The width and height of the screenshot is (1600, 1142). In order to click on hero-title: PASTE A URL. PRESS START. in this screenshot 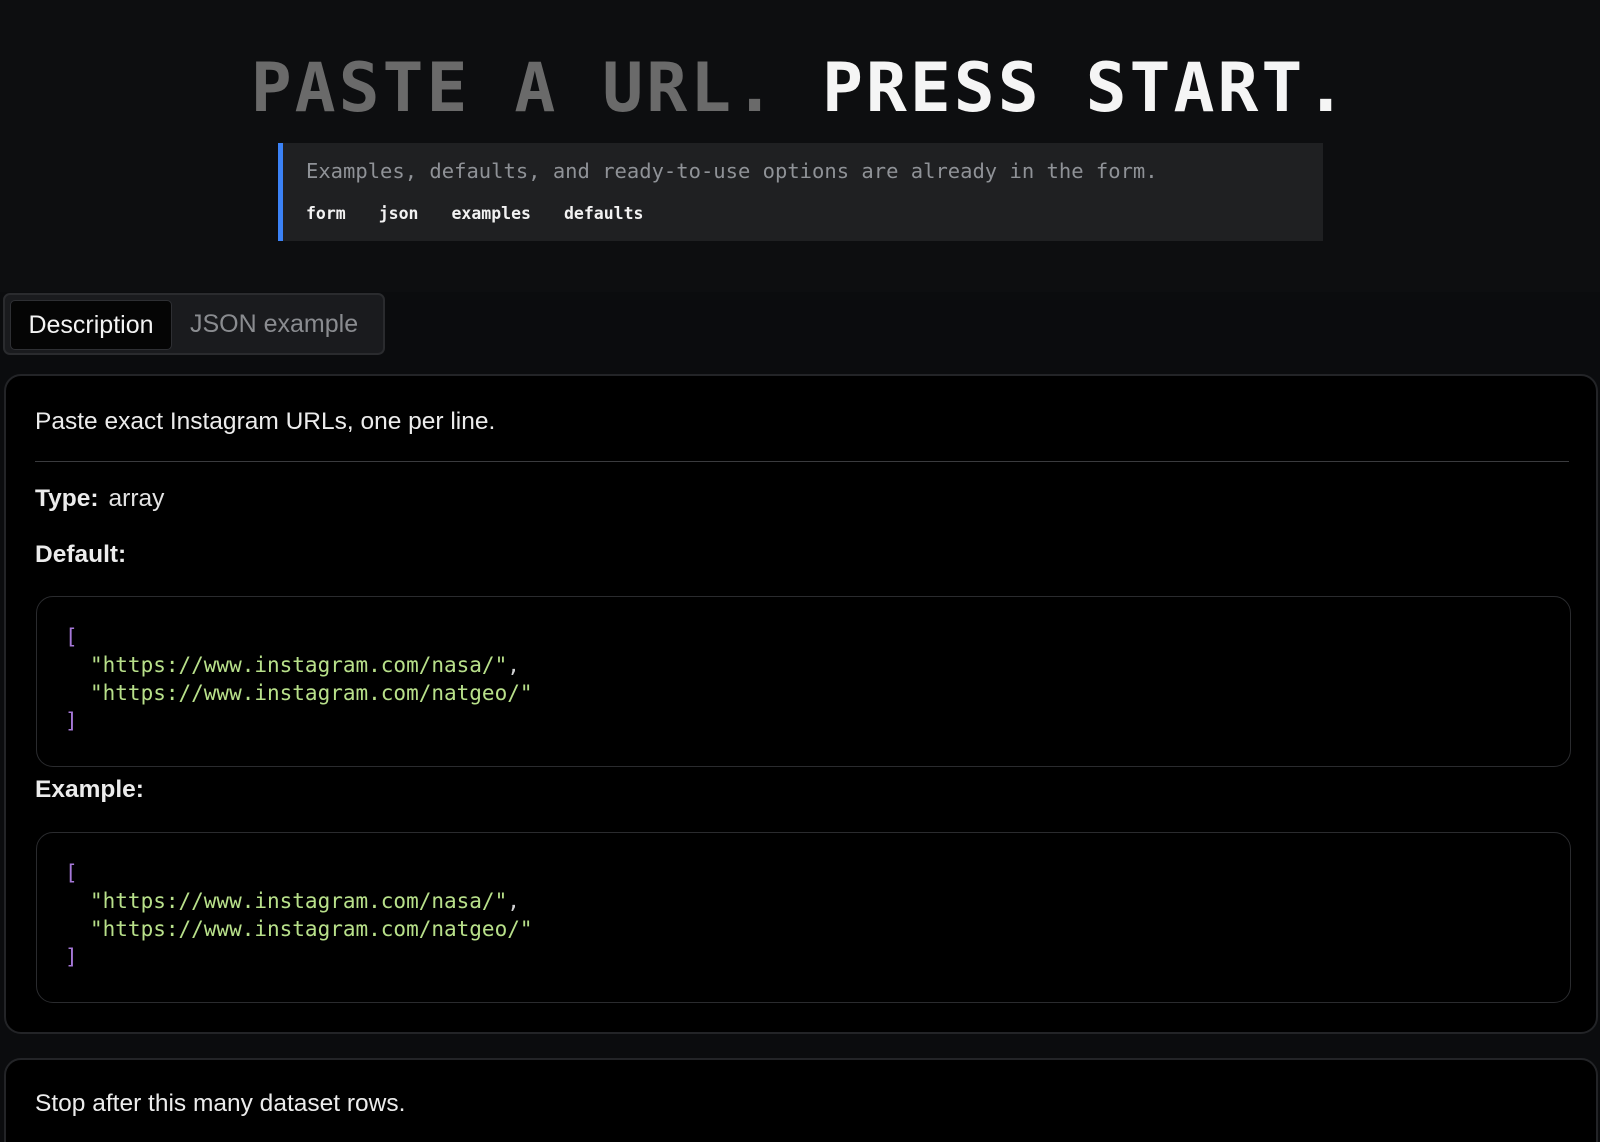, I will do `click(800, 89)`.